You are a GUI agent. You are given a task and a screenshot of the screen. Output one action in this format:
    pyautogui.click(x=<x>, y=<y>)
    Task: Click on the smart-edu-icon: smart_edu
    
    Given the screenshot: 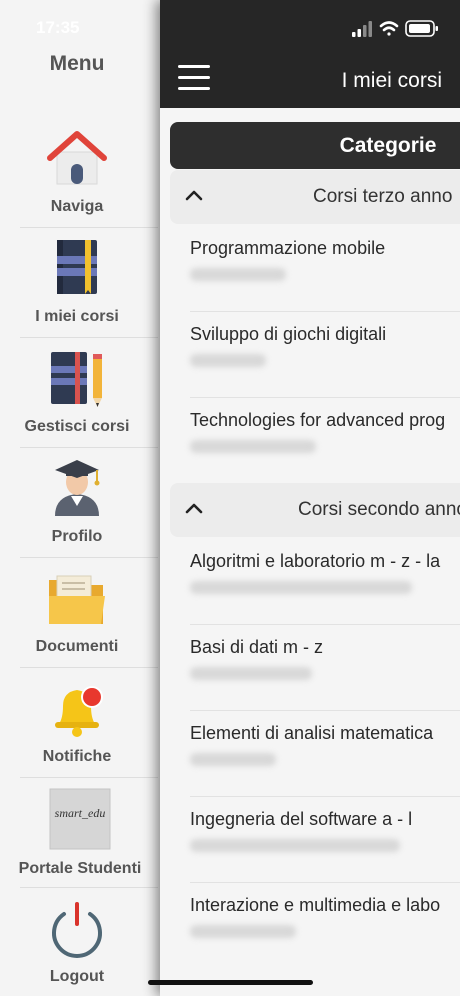 What is the action you would take?
    pyautogui.click(x=80, y=819)
    